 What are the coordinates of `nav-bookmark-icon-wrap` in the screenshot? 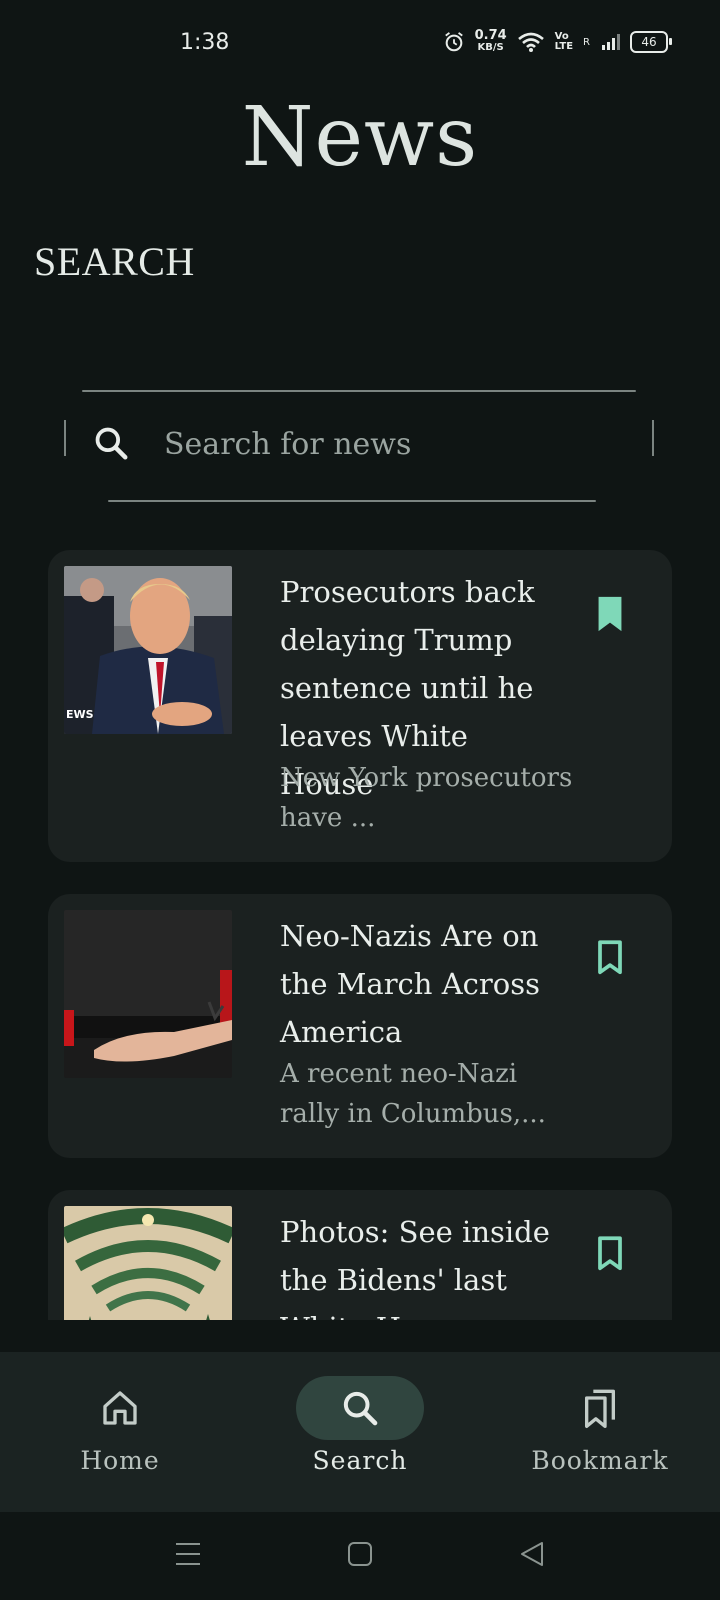 It's located at (600, 1408).